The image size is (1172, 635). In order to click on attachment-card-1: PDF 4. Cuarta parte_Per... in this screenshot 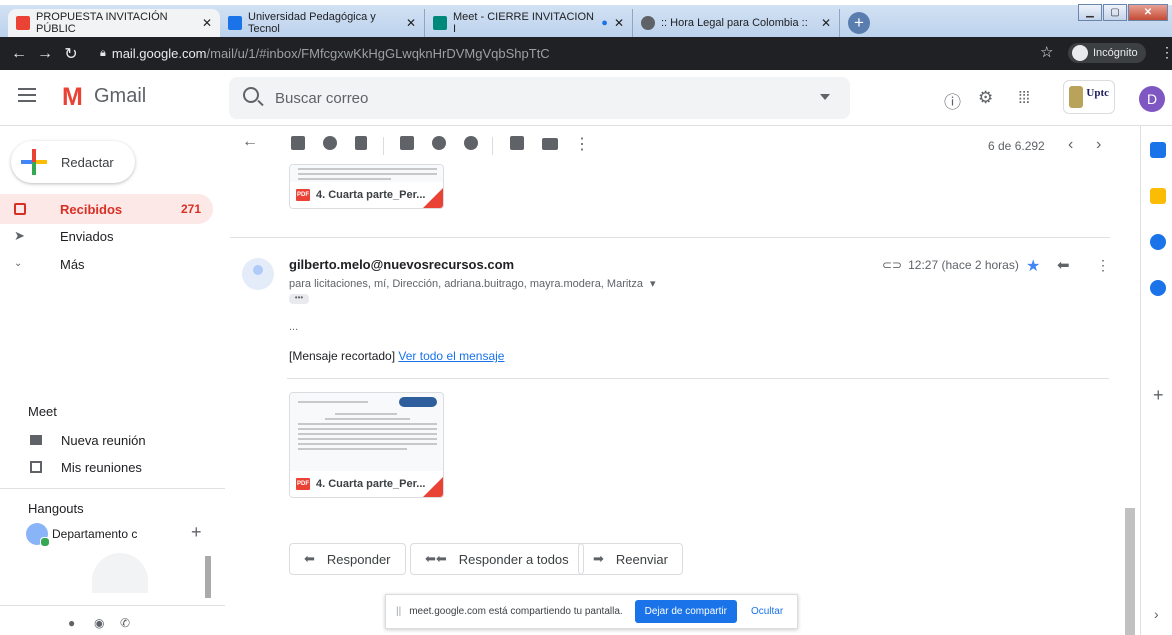, I will do `click(366, 186)`.